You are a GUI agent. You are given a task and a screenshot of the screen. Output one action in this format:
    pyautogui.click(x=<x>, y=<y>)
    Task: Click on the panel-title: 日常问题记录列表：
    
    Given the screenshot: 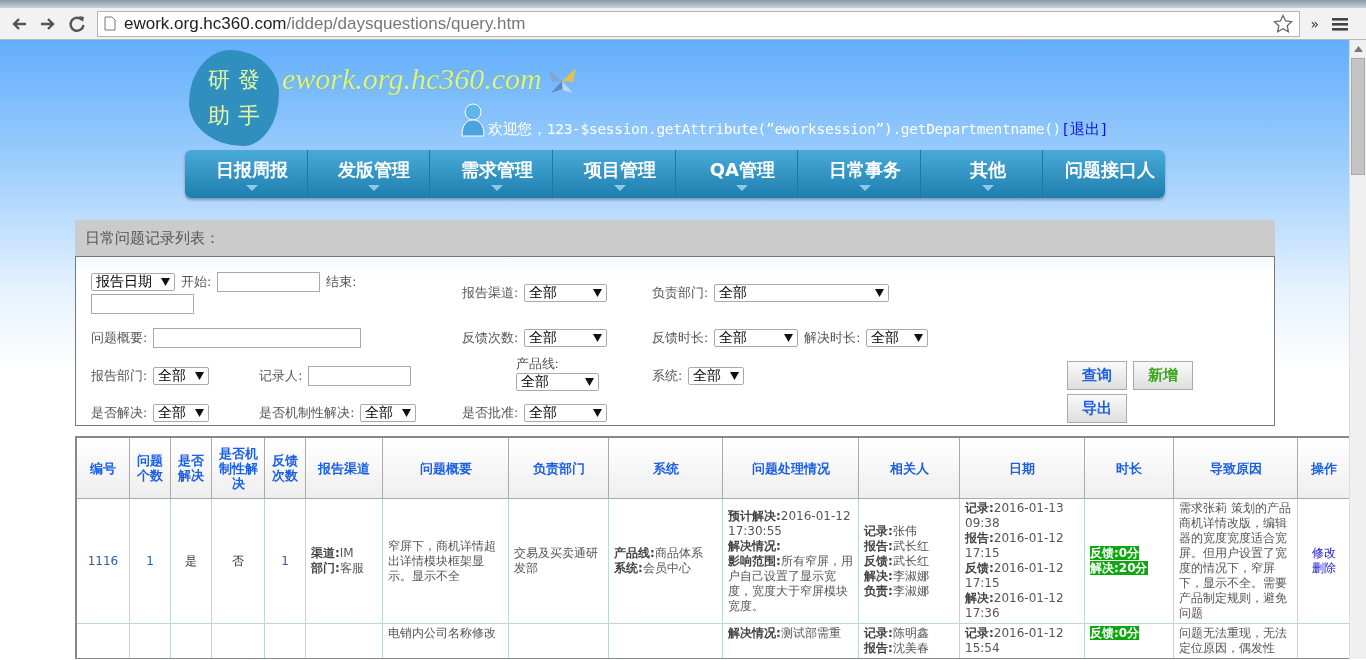 What is the action you would take?
    pyautogui.click(x=675, y=238)
    